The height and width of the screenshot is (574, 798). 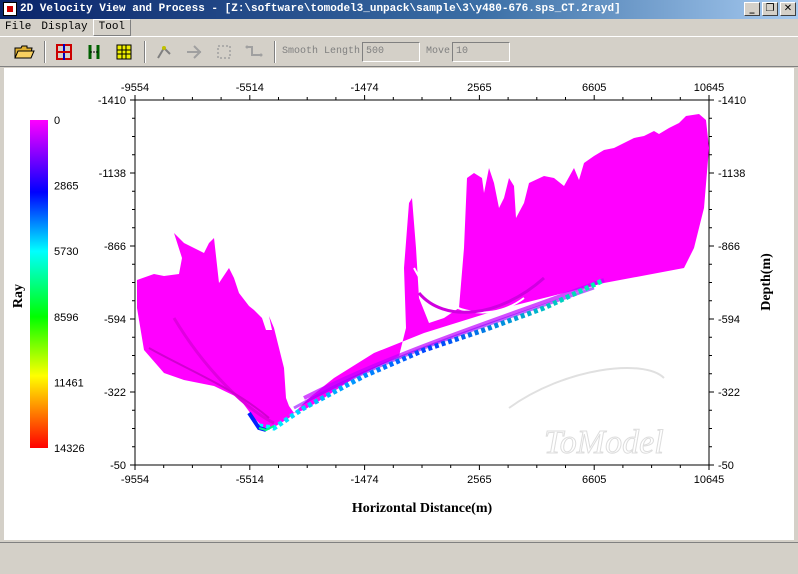 I want to click on close-button: ✕, so click(x=788, y=9).